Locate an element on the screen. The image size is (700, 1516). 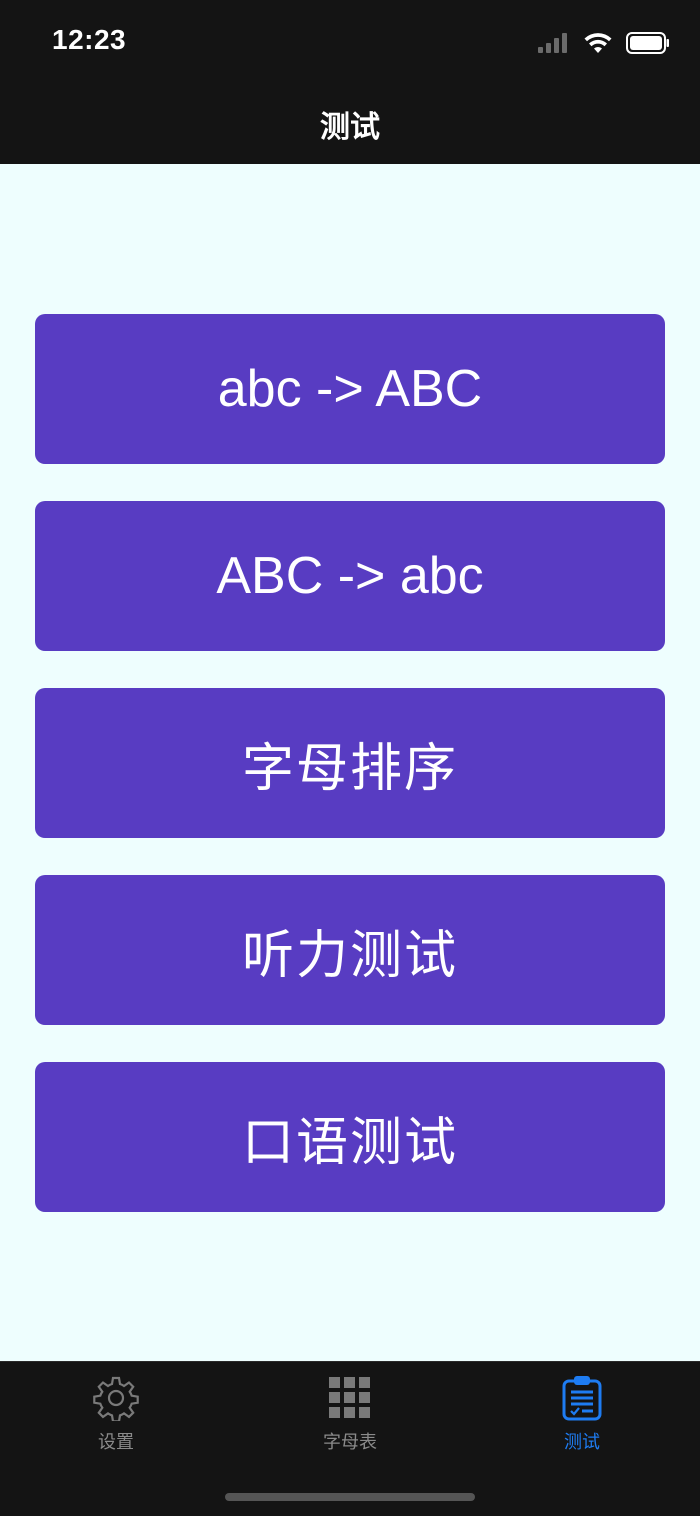
speaking-test-button: 口语测试 is located at coordinates (350, 1137).